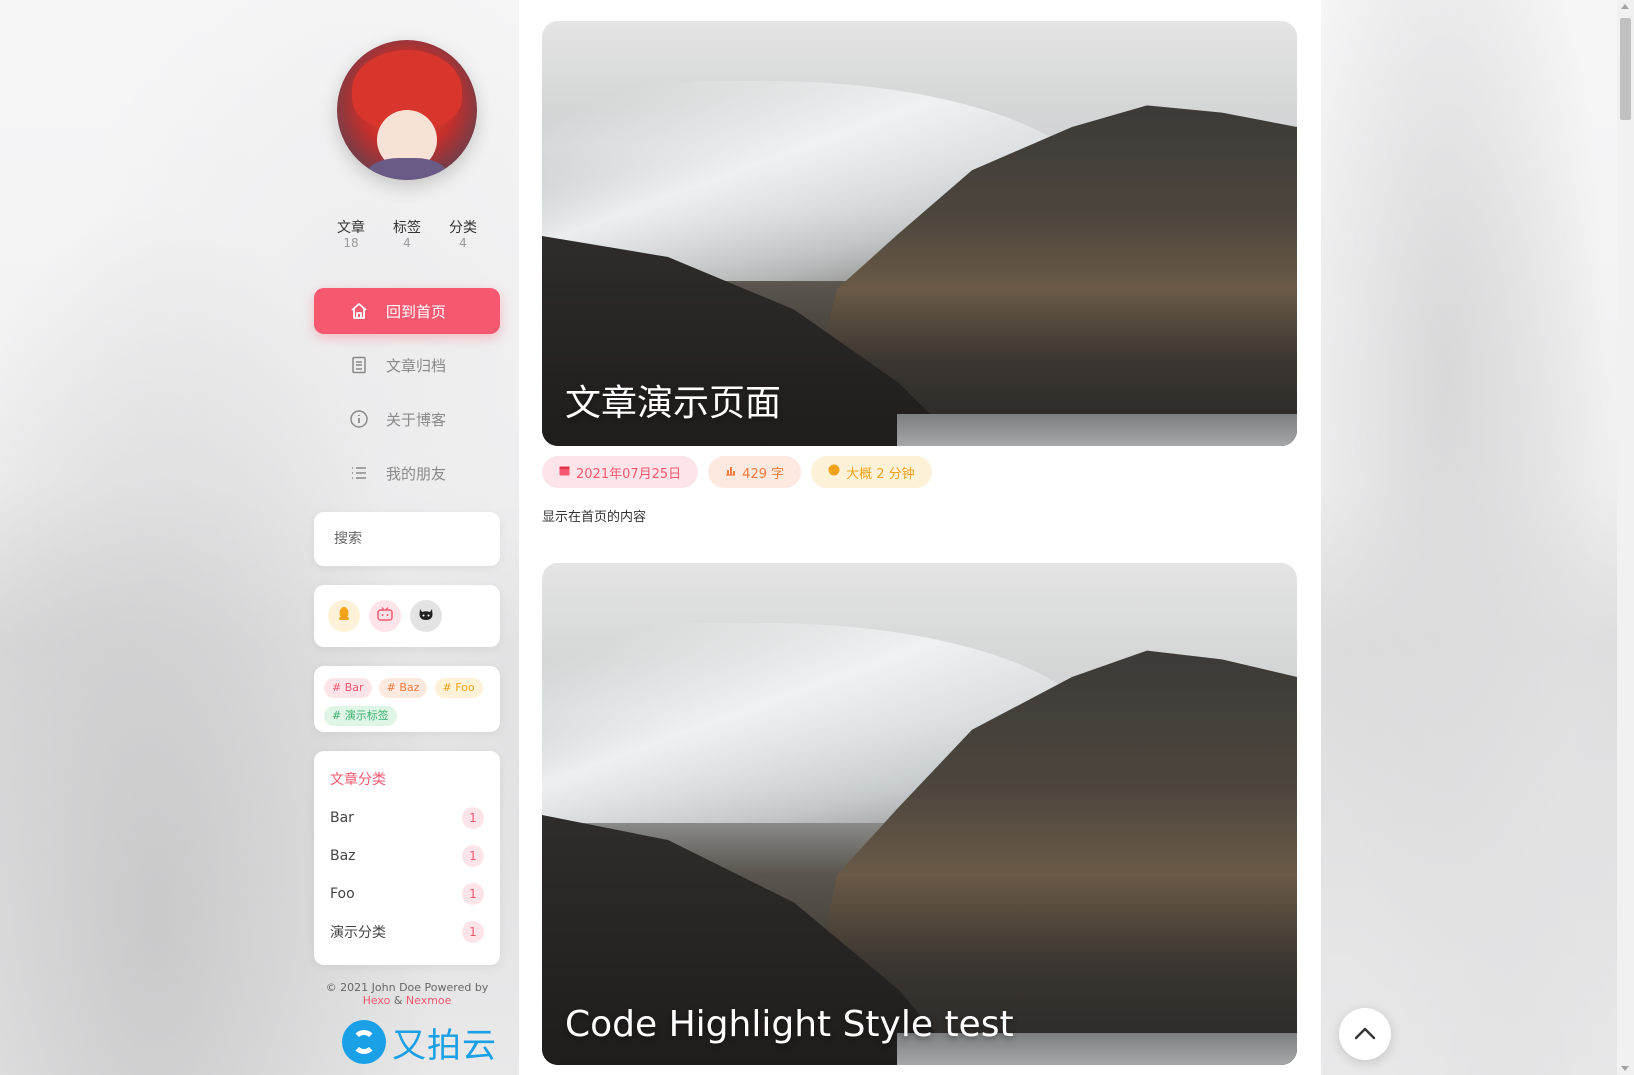  What do you see at coordinates (348, 688) in the screenshot?
I see `tag-bar: # Bar` at bounding box center [348, 688].